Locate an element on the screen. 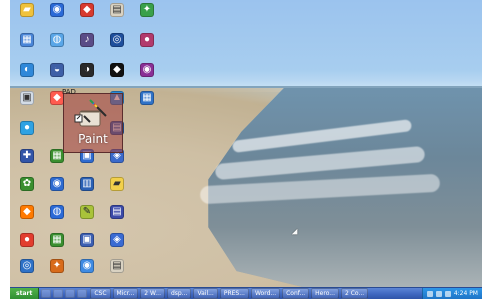  app-icon: ◐ is located at coordinates (27, 70).